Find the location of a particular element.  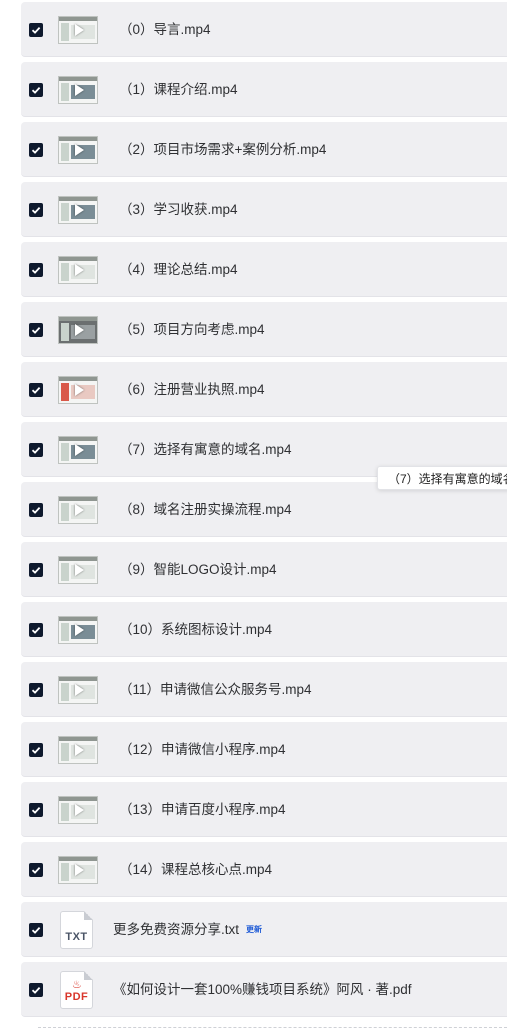

file-row: ♨ PDF 《如何设计一套100%赚钱项目系统》阿风 · 著.pdf is located at coordinates (264, 989).